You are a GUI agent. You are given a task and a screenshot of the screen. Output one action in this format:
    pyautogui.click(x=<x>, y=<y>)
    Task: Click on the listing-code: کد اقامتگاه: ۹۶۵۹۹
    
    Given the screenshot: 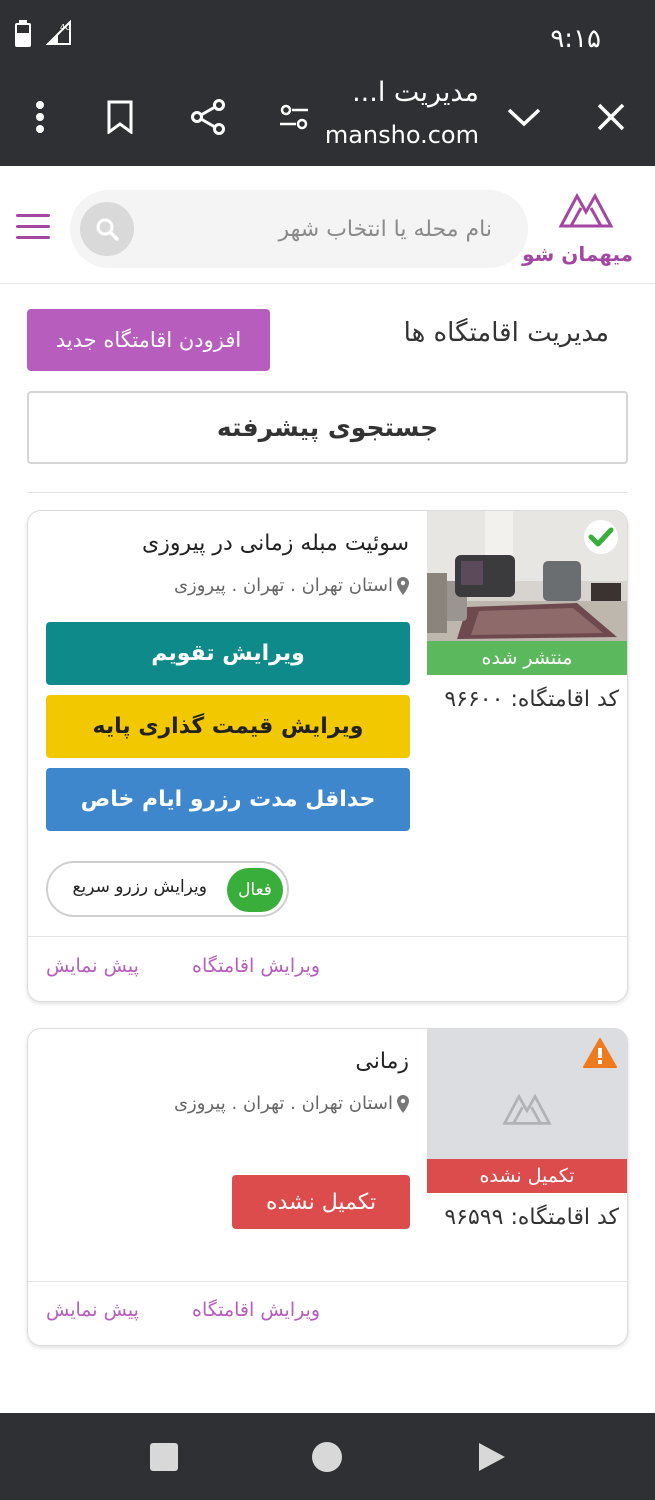 What is the action you would take?
    pyautogui.click(x=531, y=1217)
    